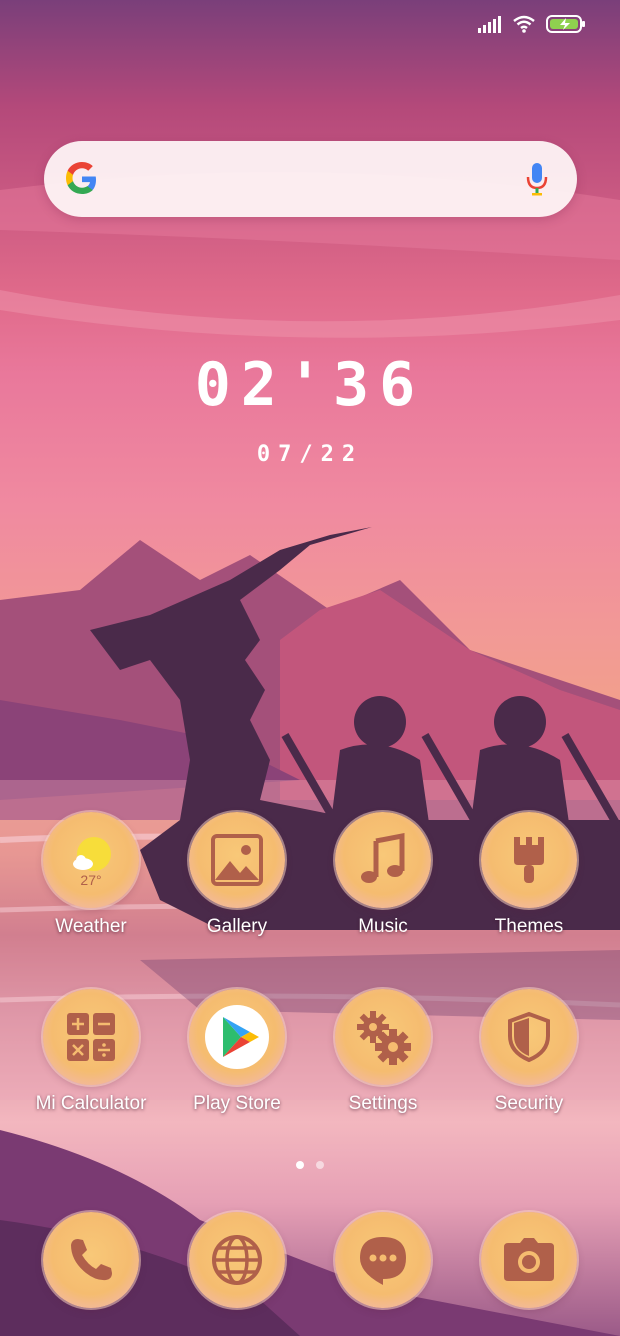 This screenshot has height=1336, width=620. I want to click on play-store-icon, so click(237, 1037).